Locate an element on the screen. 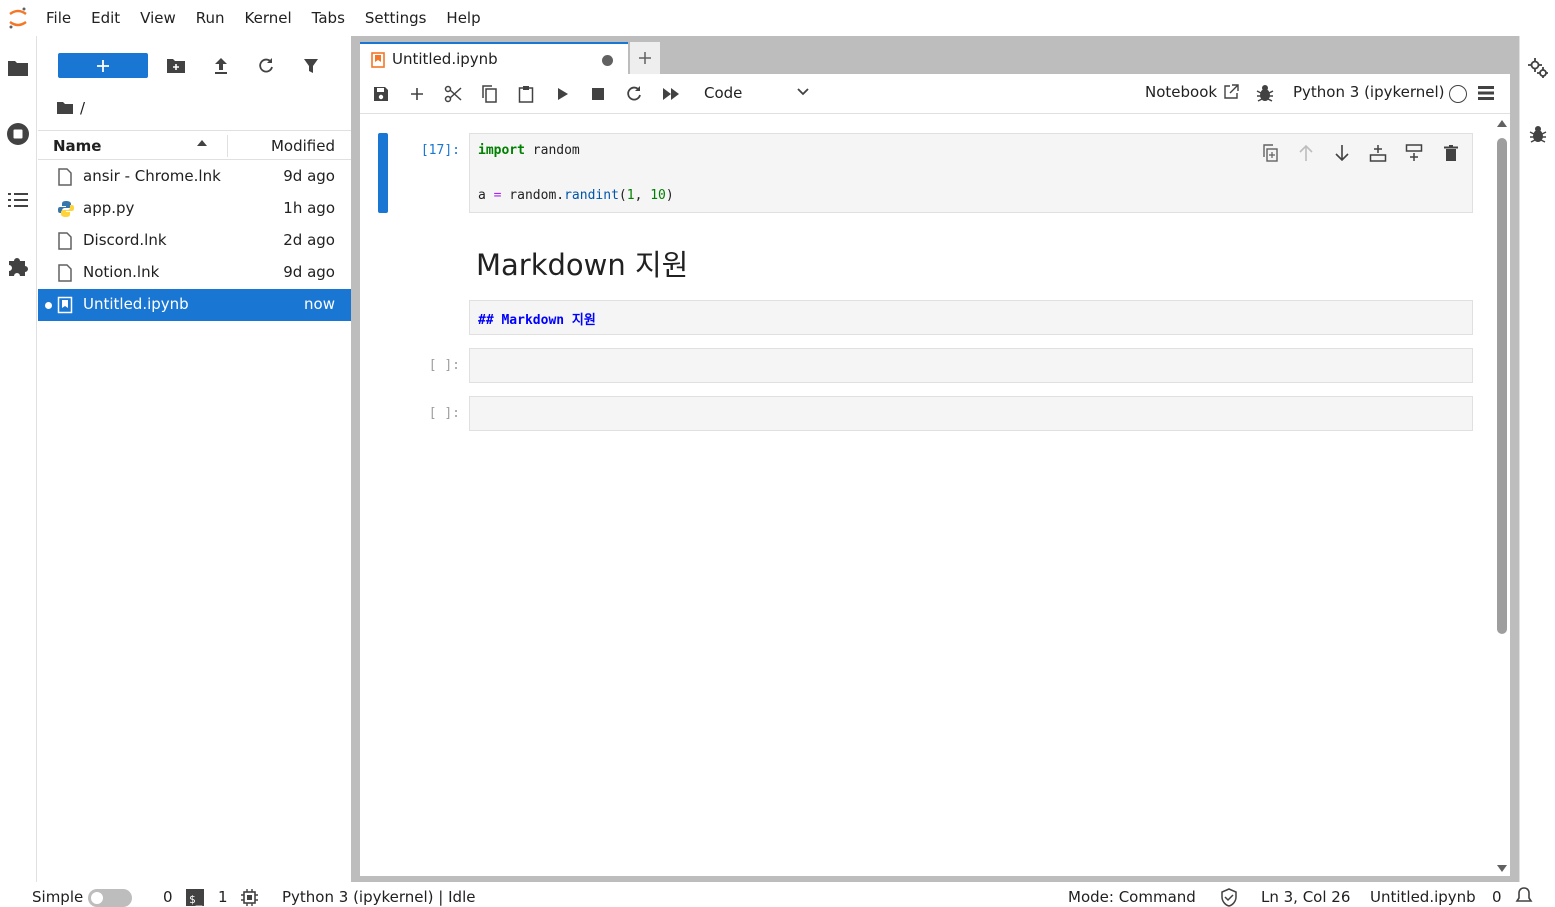 The image size is (1555, 907). filter-button is located at coordinates (311, 66).